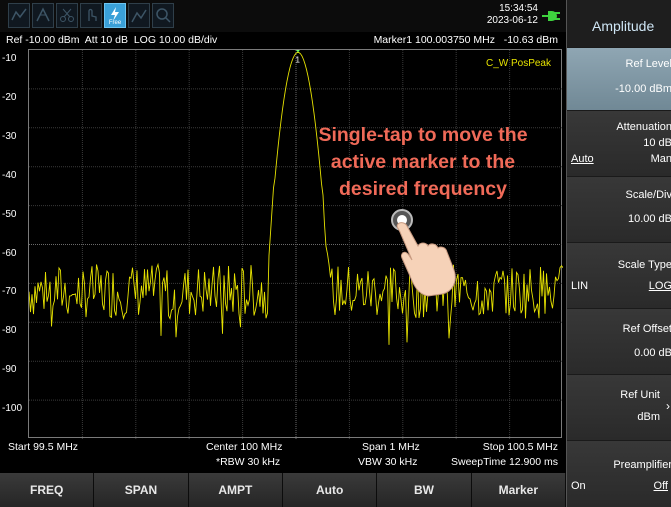 The image size is (671, 507). What do you see at coordinates (19, 15) in the screenshot?
I see `measure-icon` at bounding box center [19, 15].